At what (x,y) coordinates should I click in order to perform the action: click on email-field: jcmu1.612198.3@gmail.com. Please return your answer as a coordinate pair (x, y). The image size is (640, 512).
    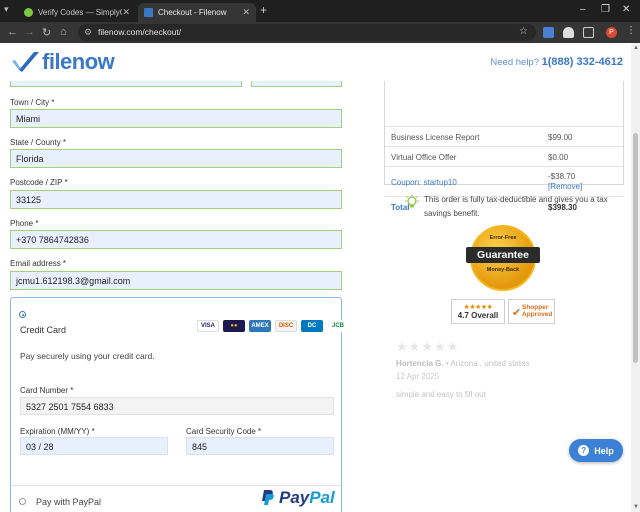
    Looking at the image, I should click on (176, 280).